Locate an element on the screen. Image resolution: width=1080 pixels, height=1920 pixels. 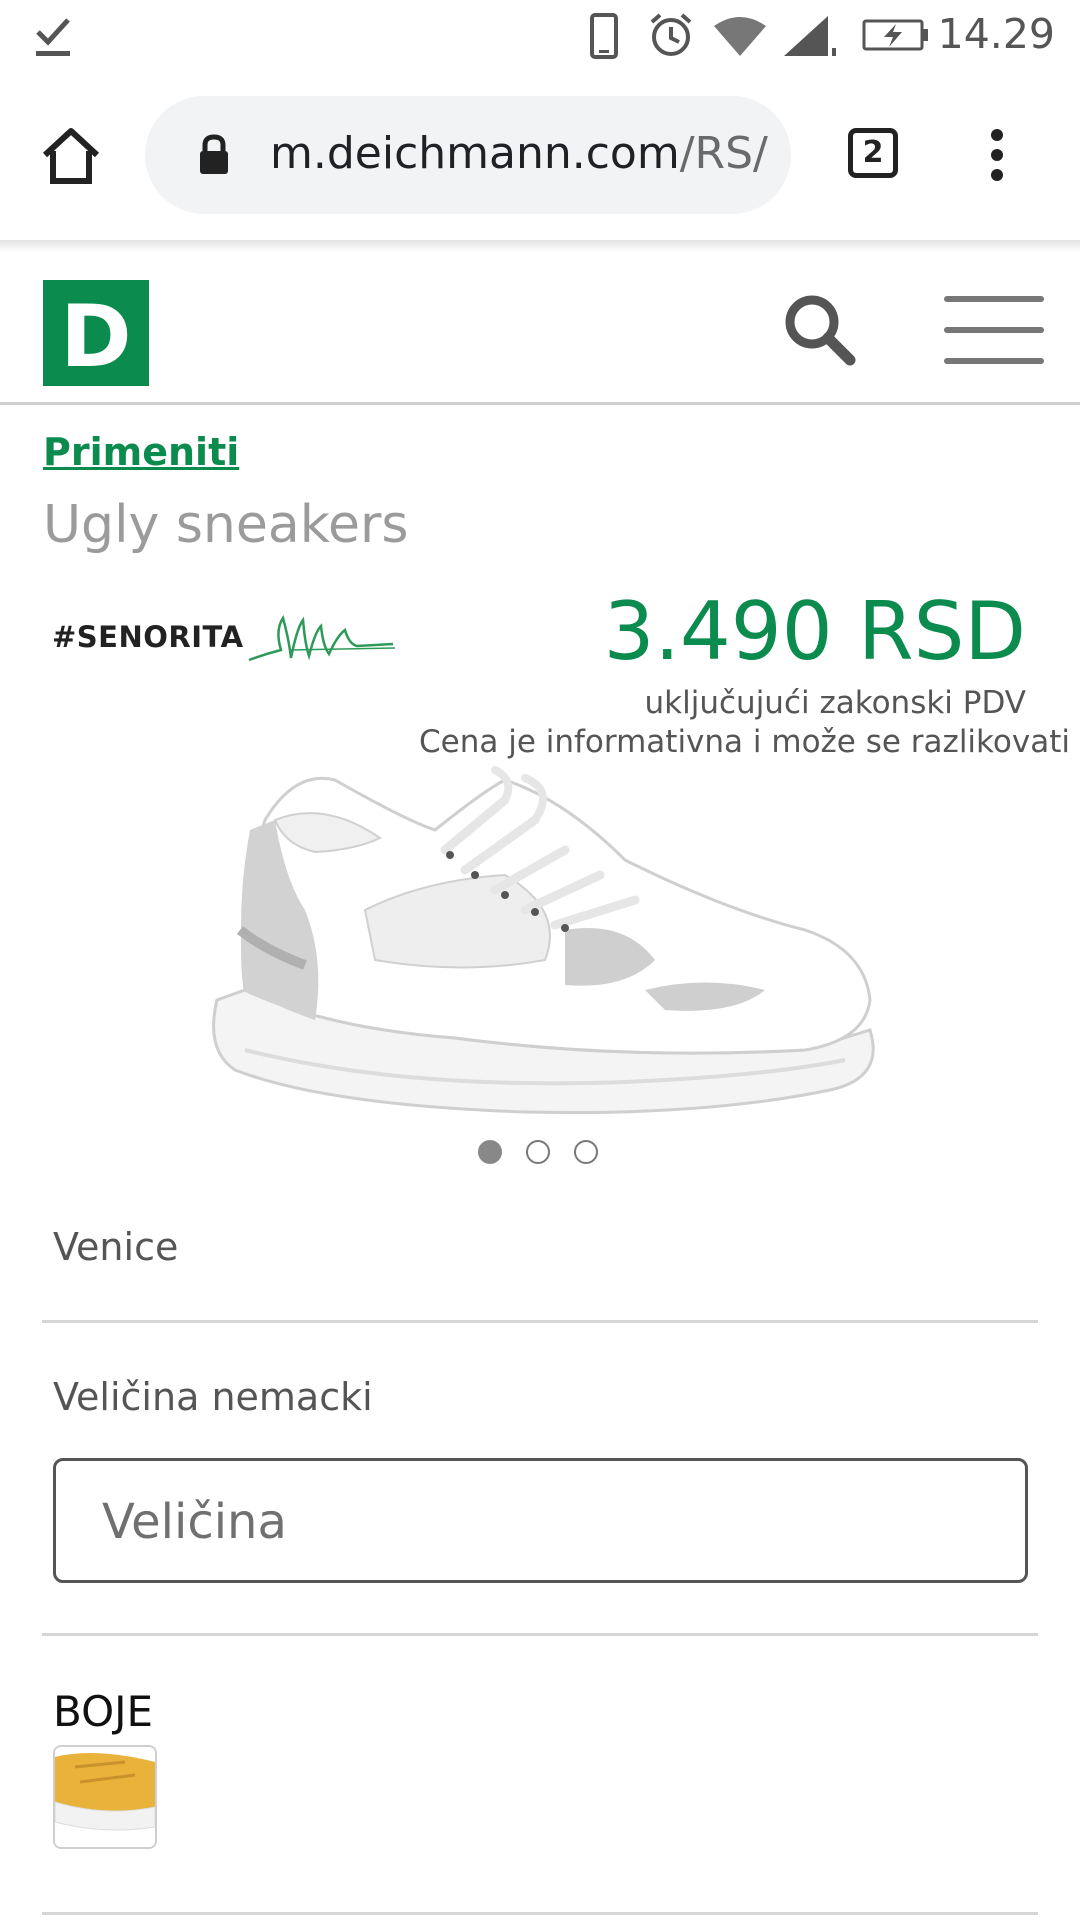
vat-note: uključujući zakonski PDV is located at coordinates (835, 703).